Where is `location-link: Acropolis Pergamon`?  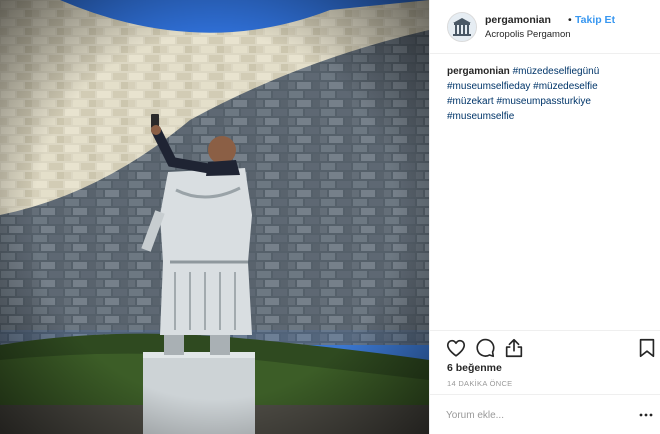
location-link: Acropolis Pergamon is located at coordinates (528, 34).